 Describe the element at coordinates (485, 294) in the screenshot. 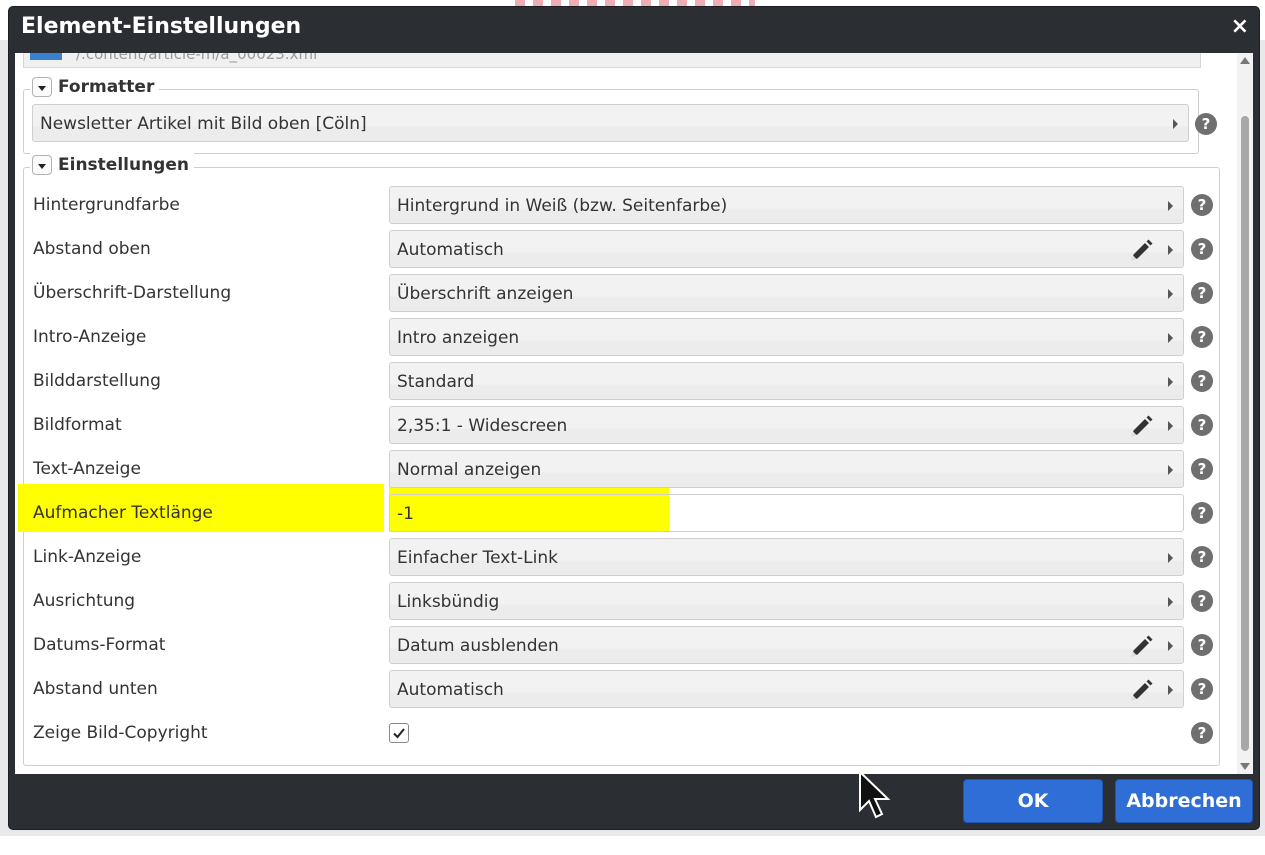

I see `setting-value: Überschrift anzeigen` at that location.